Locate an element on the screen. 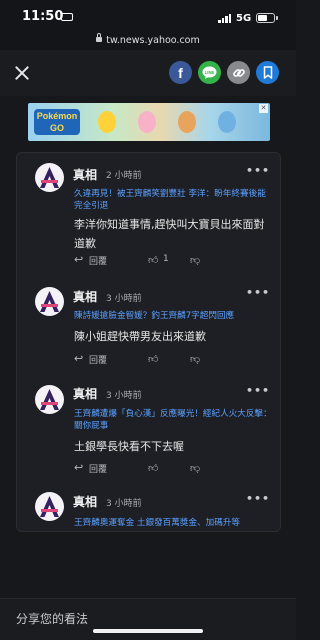 This screenshot has width=320, height=640. comment-actions: ↩ 回覆 👍︎ 1 👎︎ is located at coordinates (174, 261).